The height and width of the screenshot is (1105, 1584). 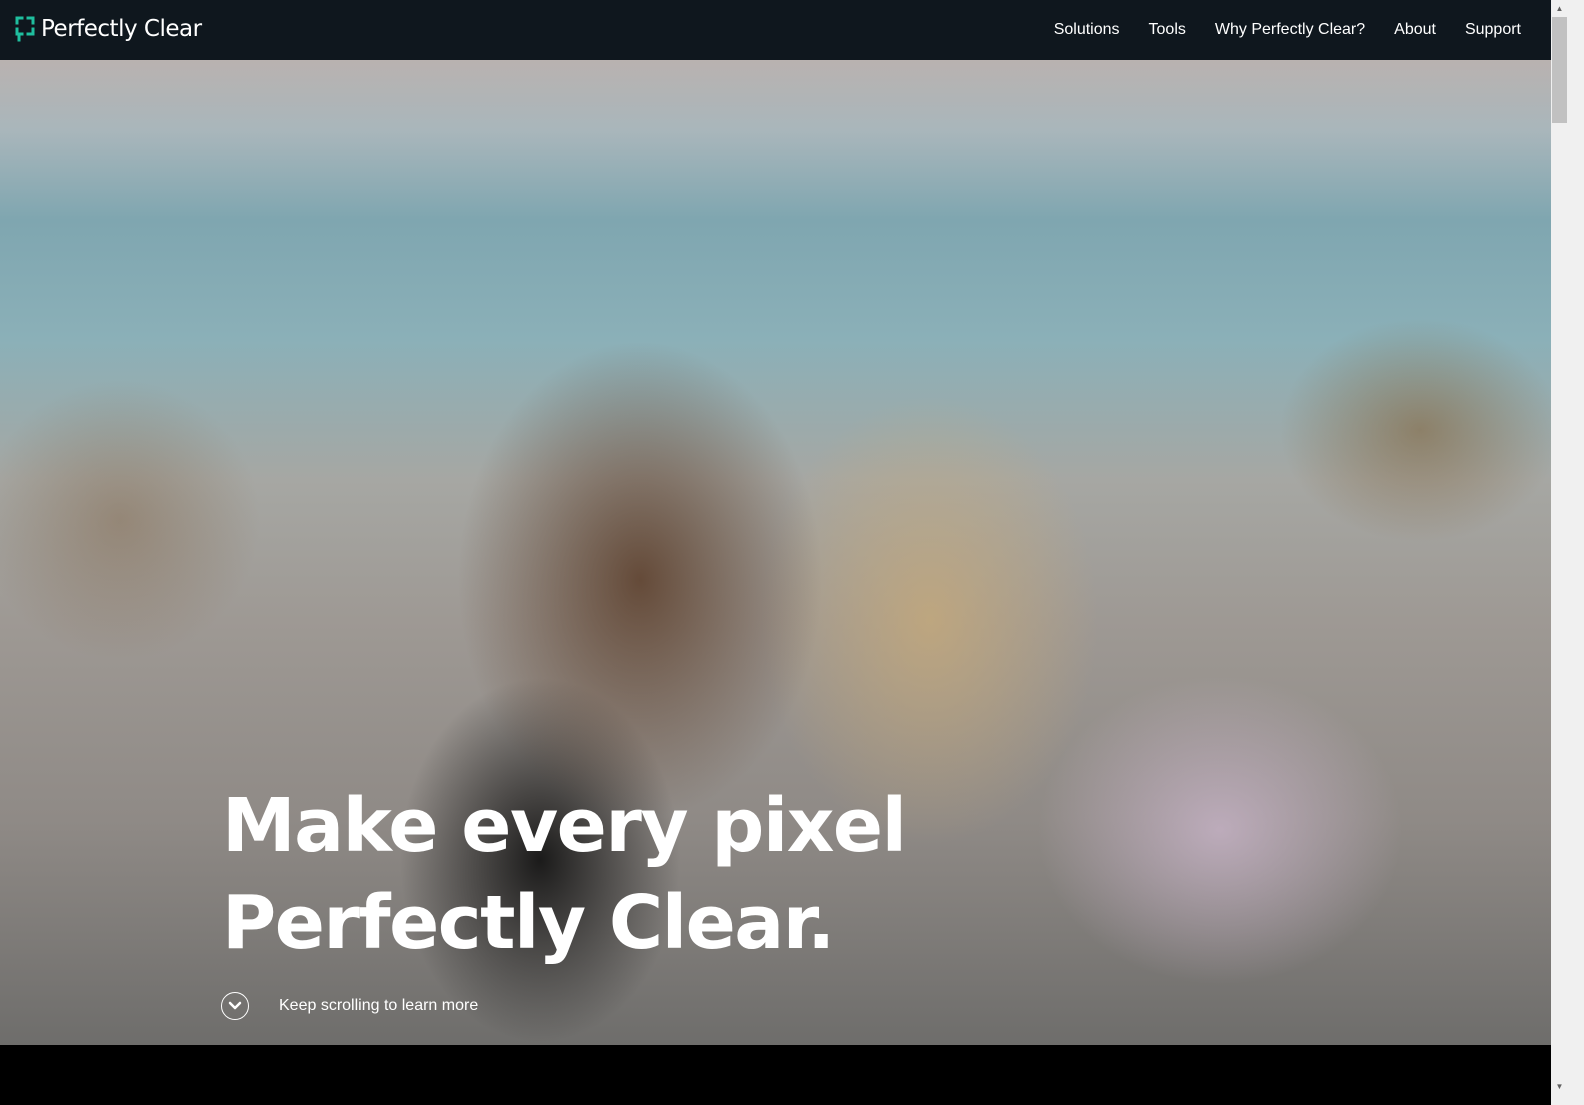 What do you see at coordinates (775, 1075) in the screenshot?
I see `next-section-band` at bounding box center [775, 1075].